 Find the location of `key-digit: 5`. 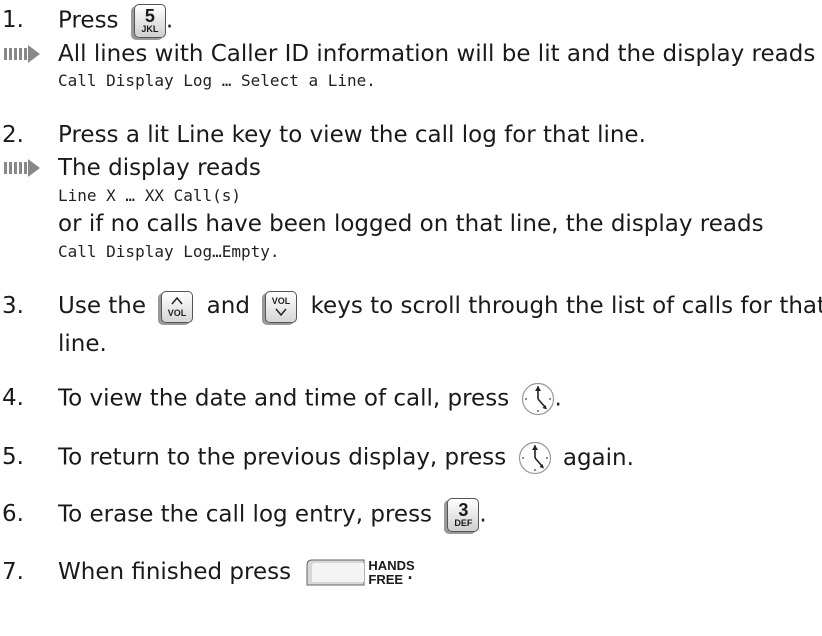

key-digit: 5 is located at coordinates (149, 16).